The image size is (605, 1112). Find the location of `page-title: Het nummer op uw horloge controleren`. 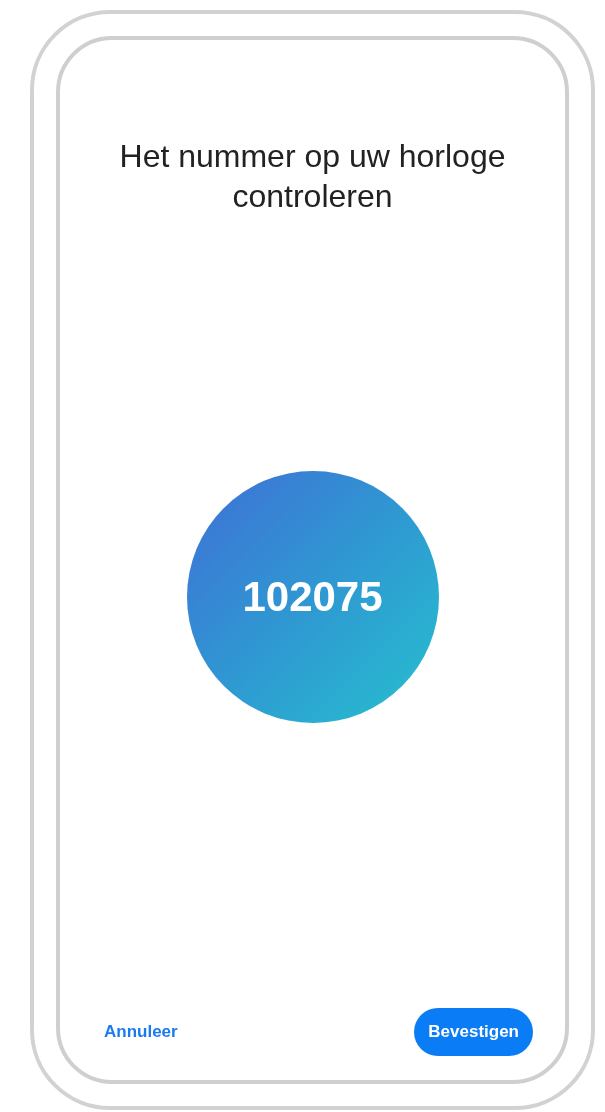

page-title: Het nummer op uw horloge controleren is located at coordinates (312, 176).